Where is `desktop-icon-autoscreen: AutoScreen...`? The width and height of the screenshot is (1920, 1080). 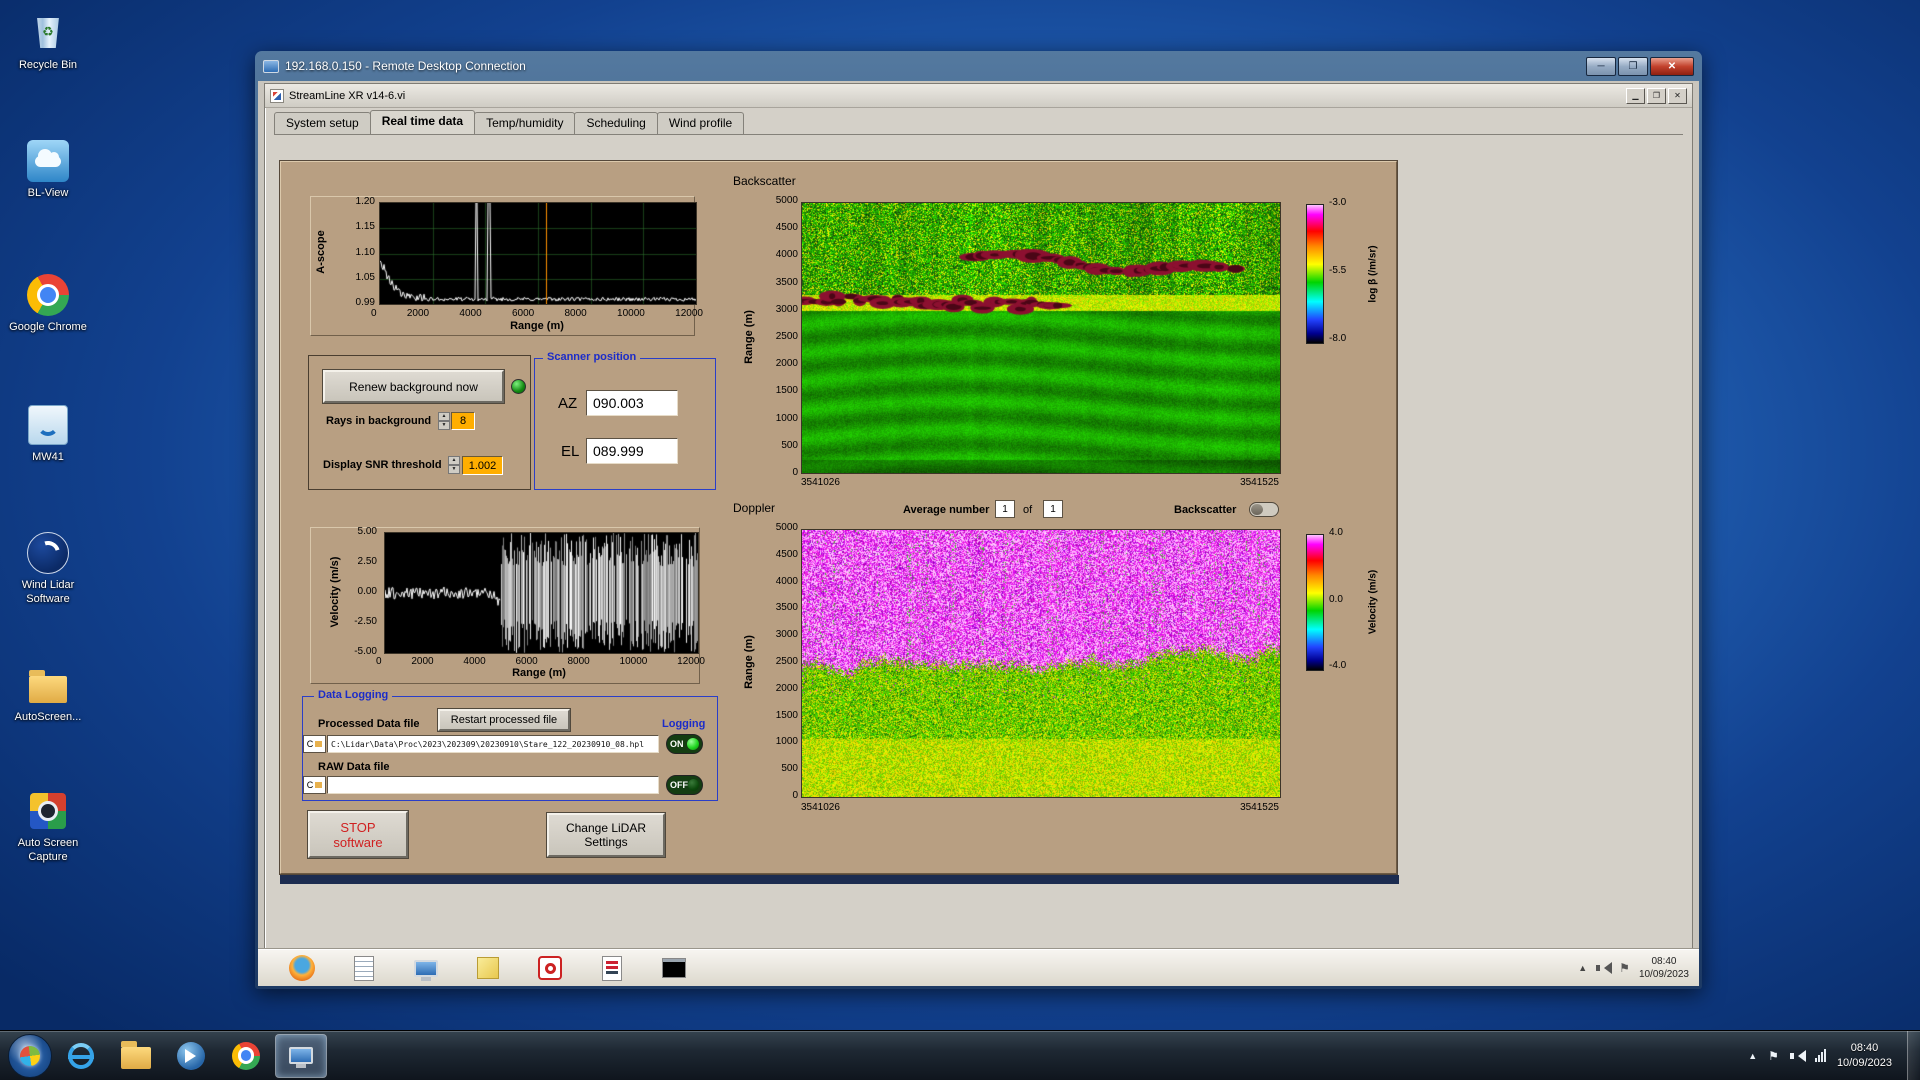
desktop-icon-autoscreen: AutoScreen... is located at coordinates (48, 693).